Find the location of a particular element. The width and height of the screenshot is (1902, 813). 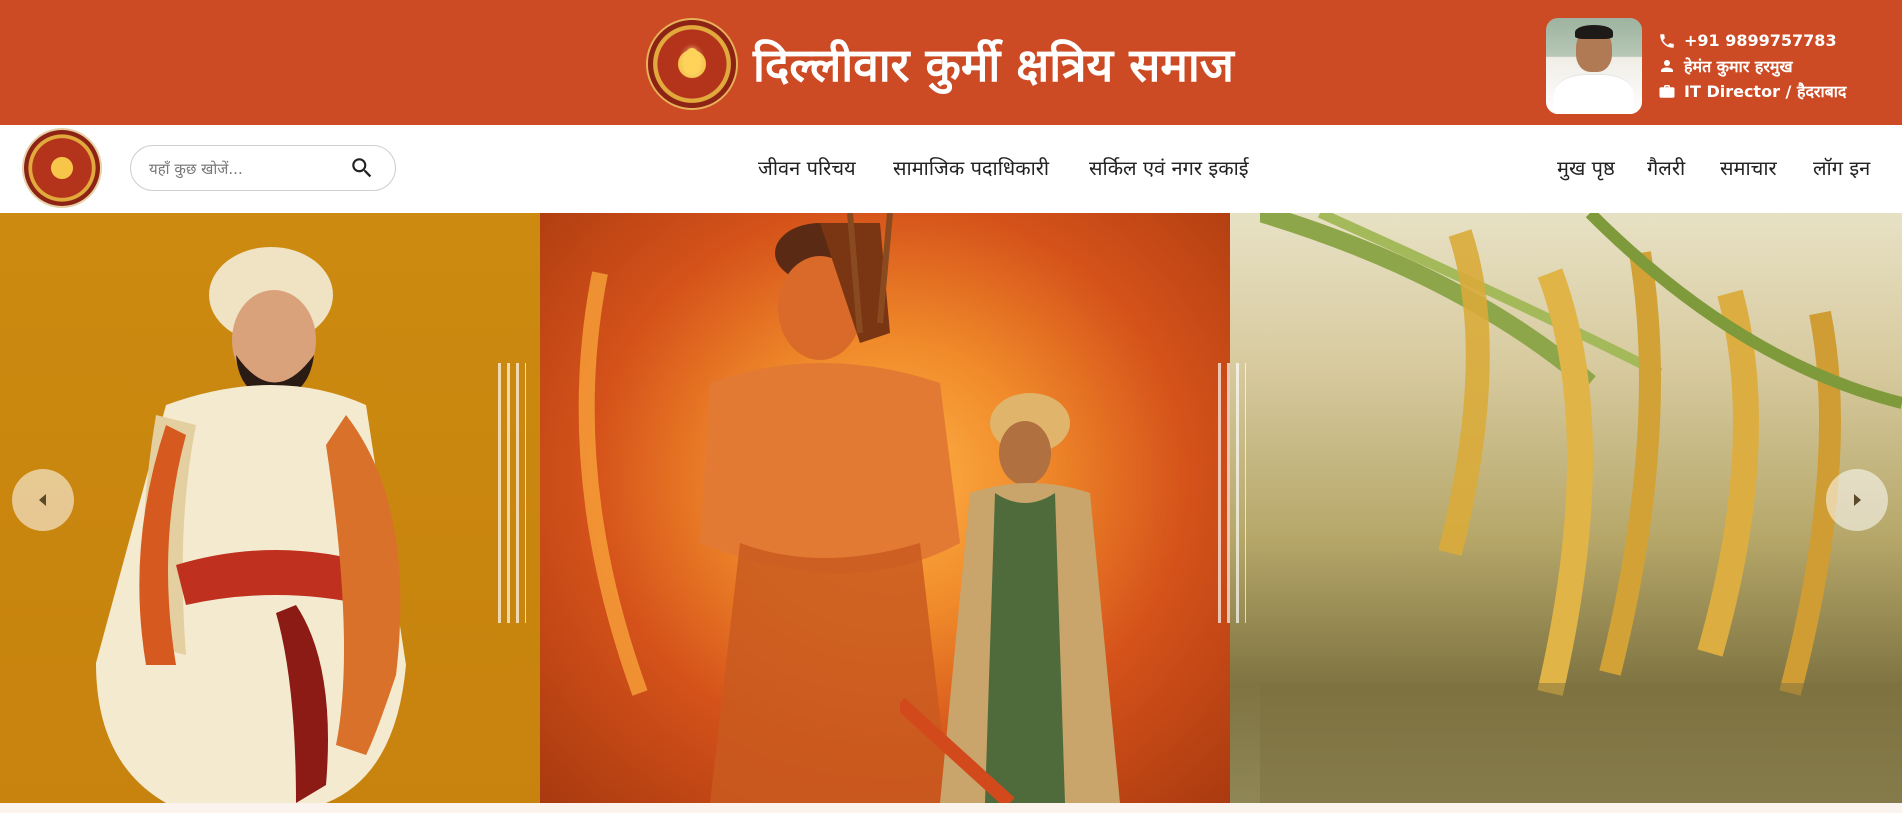

light-streak-left is located at coordinates (512, 493).